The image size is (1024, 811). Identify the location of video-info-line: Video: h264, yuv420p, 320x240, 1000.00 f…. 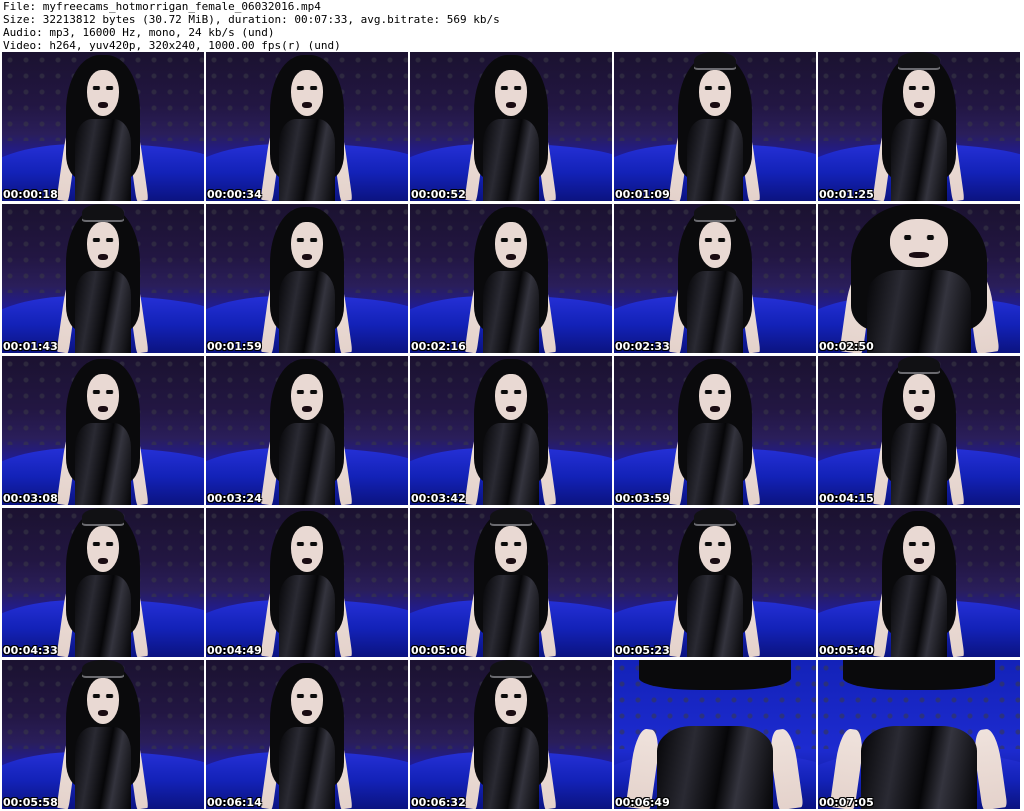
(172, 45).